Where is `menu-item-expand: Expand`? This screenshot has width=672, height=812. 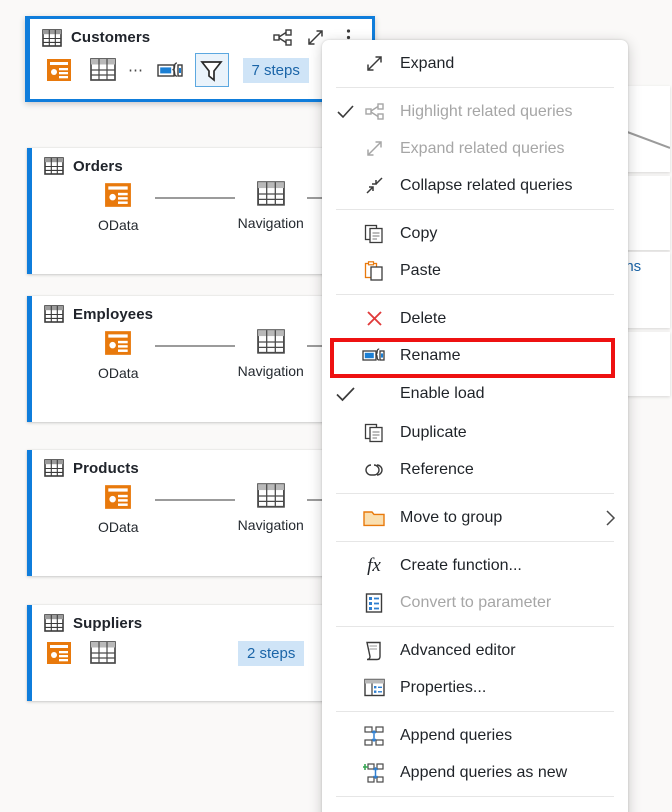 menu-item-expand: Expand is located at coordinates (475, 63).